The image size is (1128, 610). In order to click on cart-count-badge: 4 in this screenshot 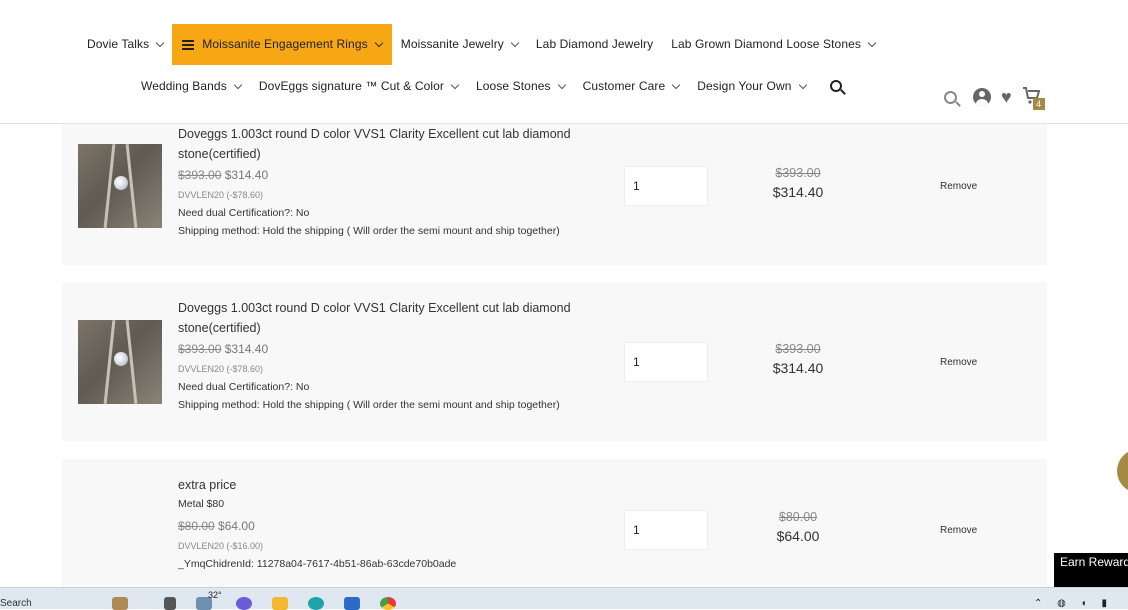, I will do `click(1038, 104)`.